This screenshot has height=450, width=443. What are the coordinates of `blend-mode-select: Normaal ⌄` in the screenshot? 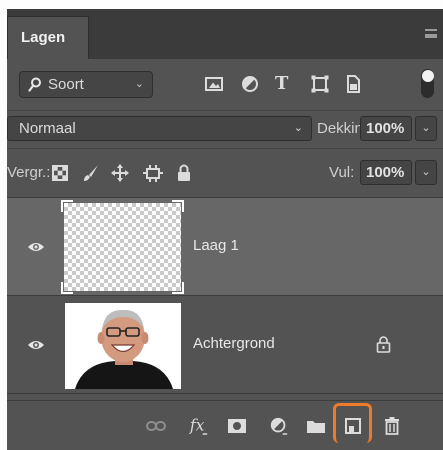 It's located at (159, 128).